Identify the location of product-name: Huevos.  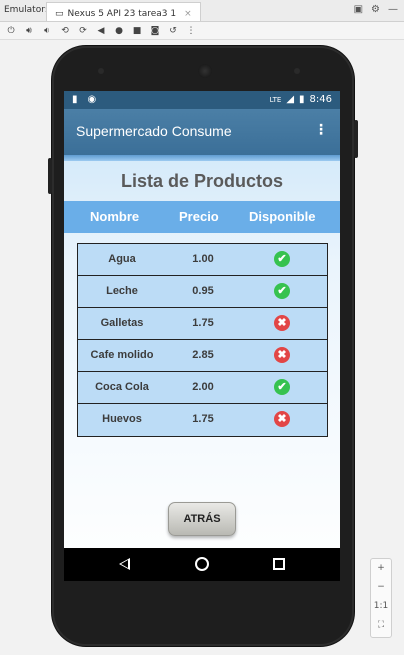
(122, 419).